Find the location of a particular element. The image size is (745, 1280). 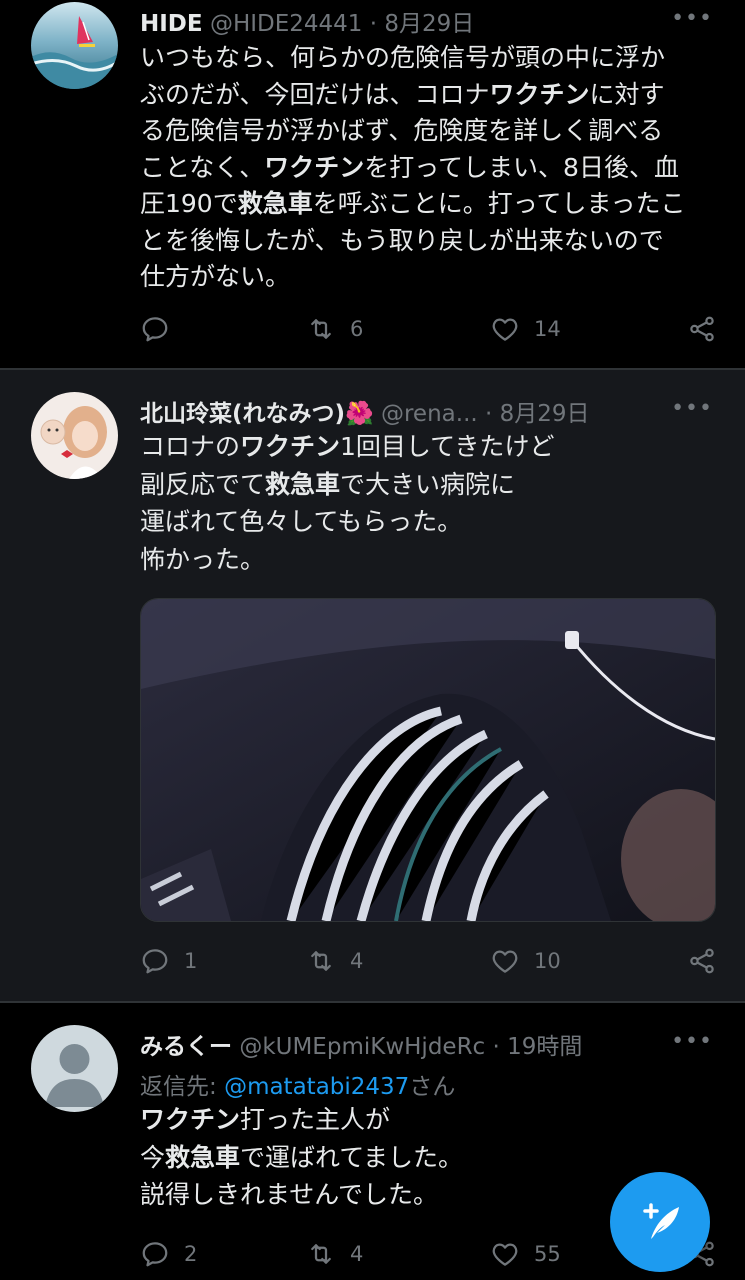

reply-button: 2 is located at coordinates (168, 1254).